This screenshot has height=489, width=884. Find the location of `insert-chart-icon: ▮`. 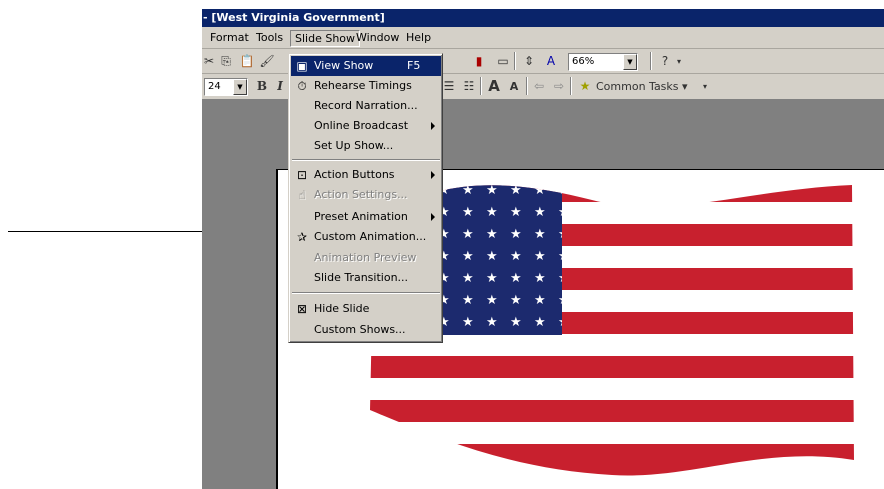

insert-chart-icon: ▮ is located at coordinates (479, 61).